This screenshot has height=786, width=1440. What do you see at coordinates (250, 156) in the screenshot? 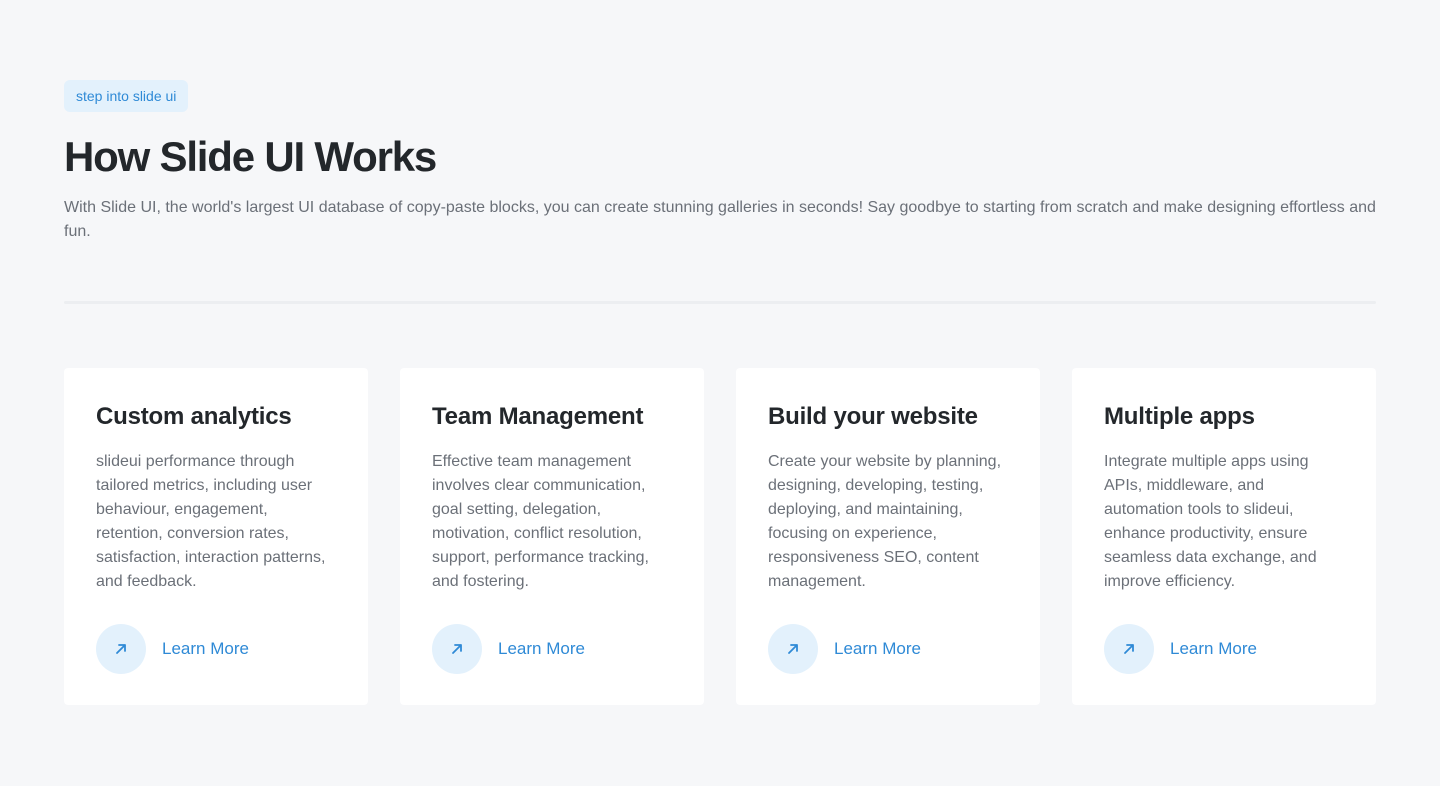
I see `page-title: How Slide UI Works` at bounding box center [250, 156].